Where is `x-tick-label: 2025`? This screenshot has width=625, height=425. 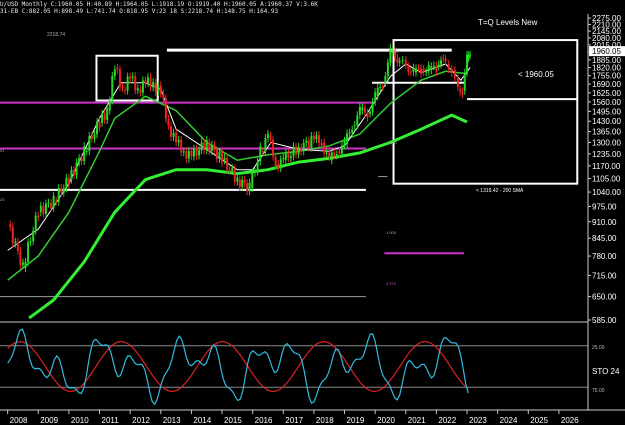 x-tick-label: 2025 is located at coordinates (539, 420).